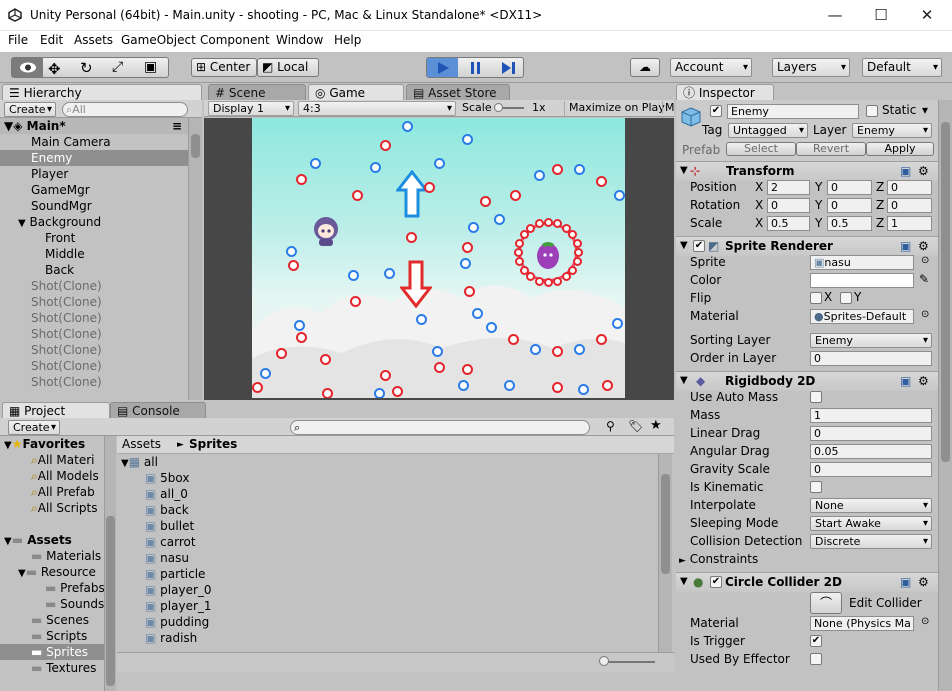  I want to click on position-z-field: 0, so click(909, 187).